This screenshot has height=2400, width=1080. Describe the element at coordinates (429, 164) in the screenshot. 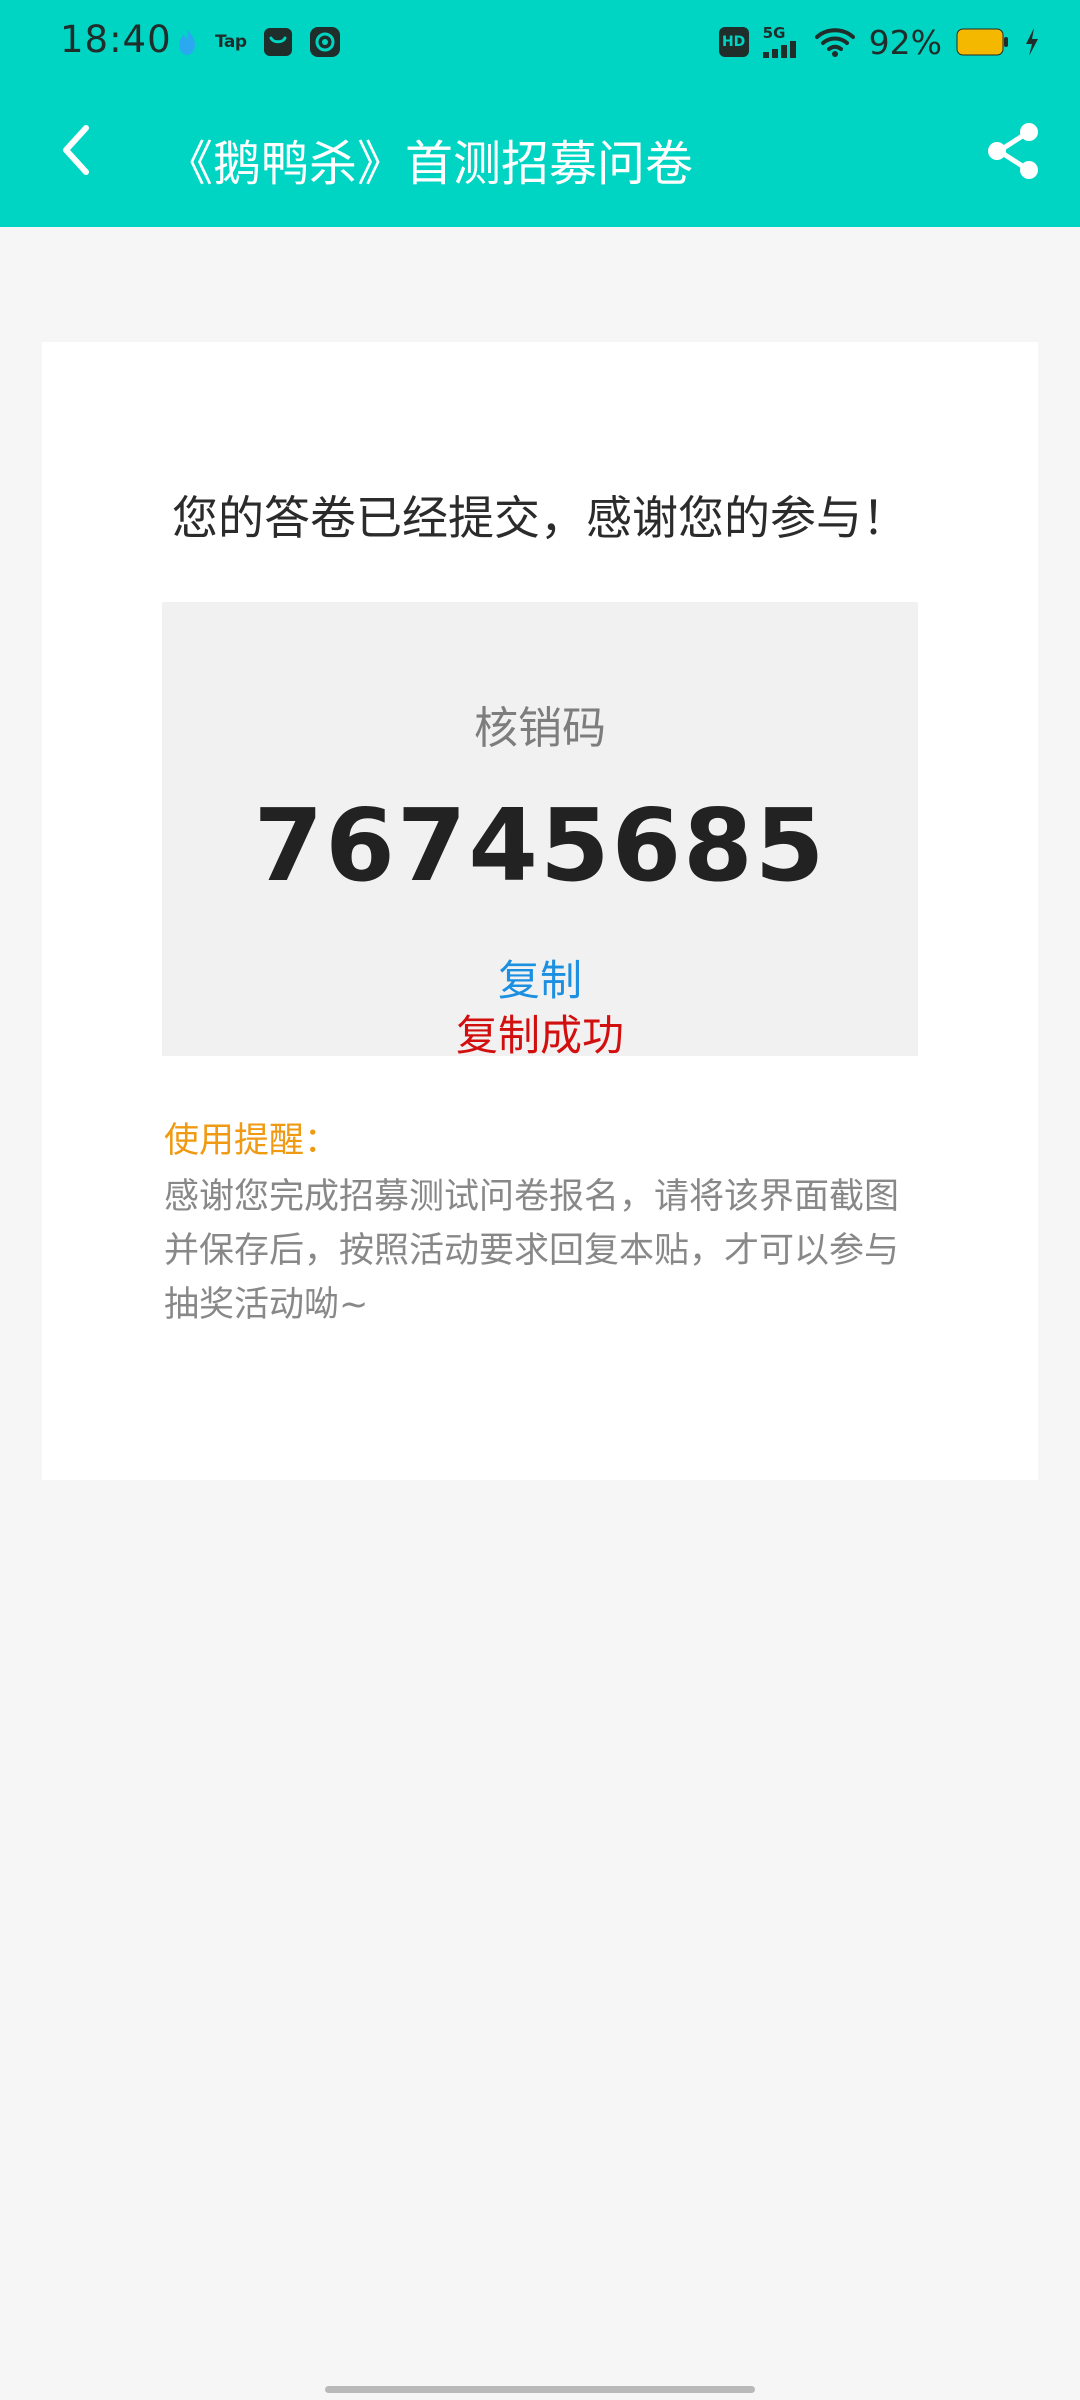

I see `page-title: 《鹅鸭杀》首测招募问卷` at that location.